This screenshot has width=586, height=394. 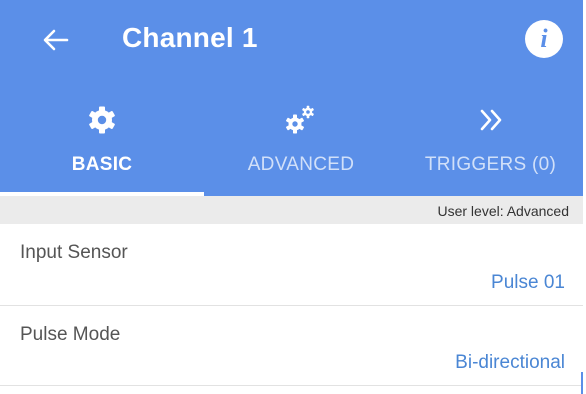 What do you see at coordinates (301, 120) in the screenshot?
I see `gears-icon` at bounding box center [301, 120].